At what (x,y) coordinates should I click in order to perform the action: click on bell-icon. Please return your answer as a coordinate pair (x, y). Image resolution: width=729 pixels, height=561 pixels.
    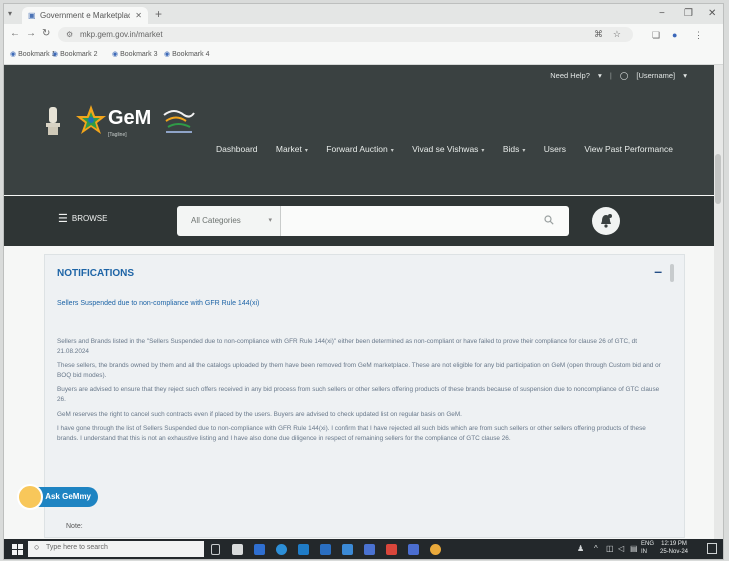
    Looking at the image, I should click on (606, 221).